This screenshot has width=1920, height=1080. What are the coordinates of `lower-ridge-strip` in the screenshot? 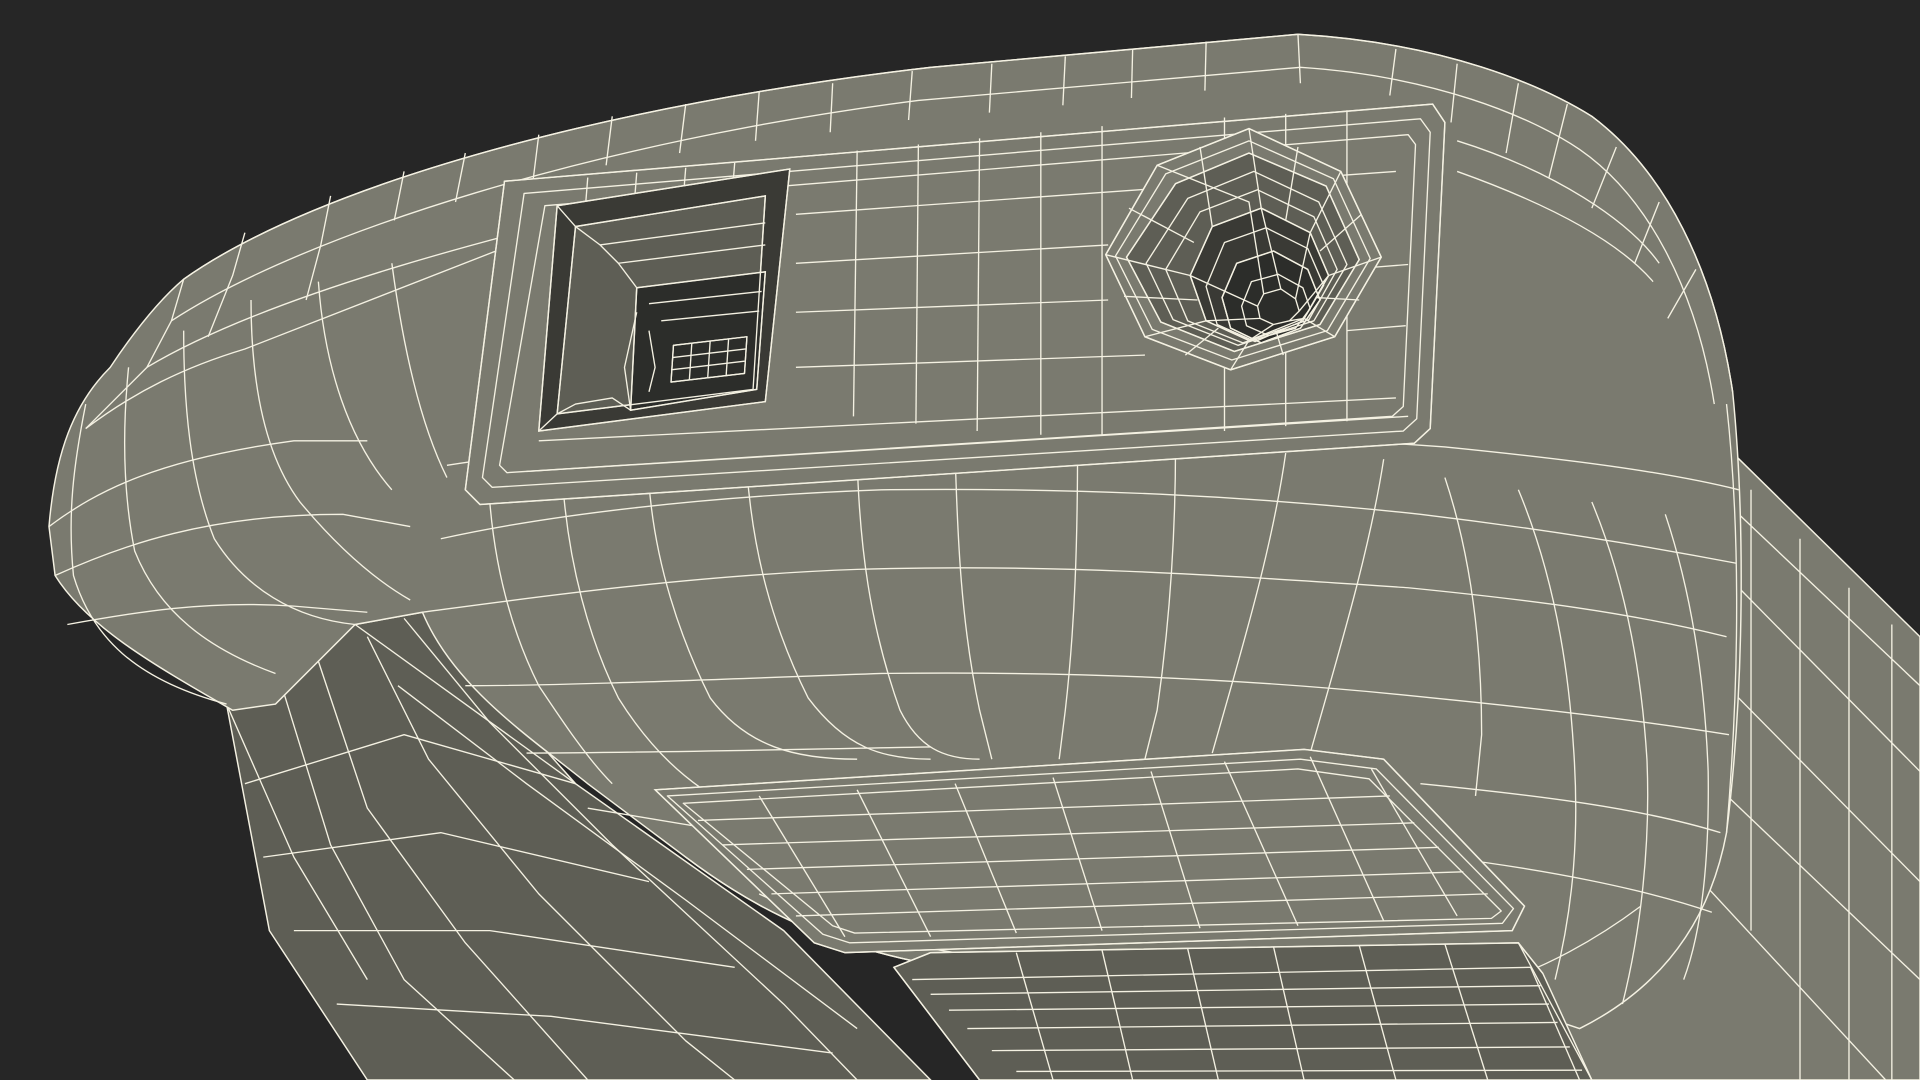 It's located at (1242, 1011).